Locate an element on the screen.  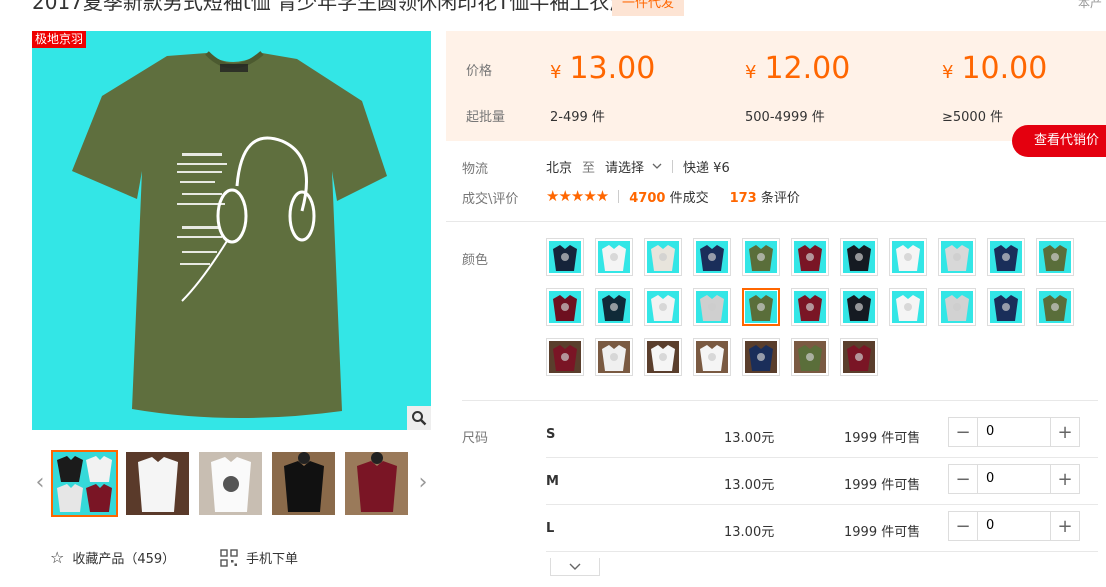
favorite-button: ☆ 收藏产品（459） is located at coordinates (112, 557).